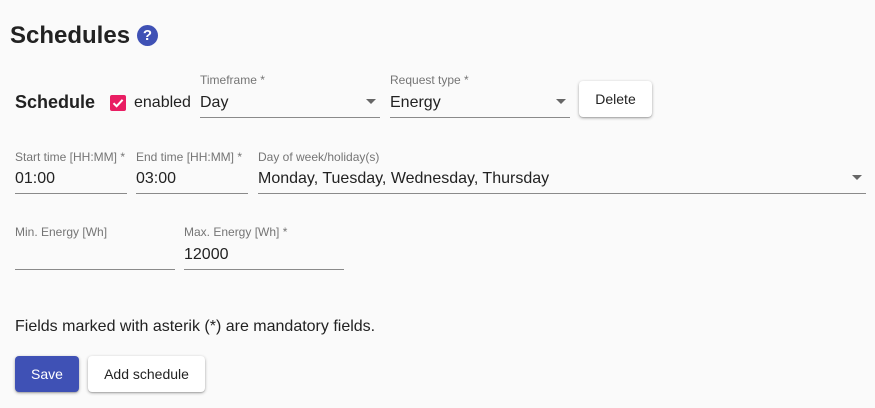 The image size is (875, 408). I want to click on timeframe-label: Timeframe *, so click(232, 80).